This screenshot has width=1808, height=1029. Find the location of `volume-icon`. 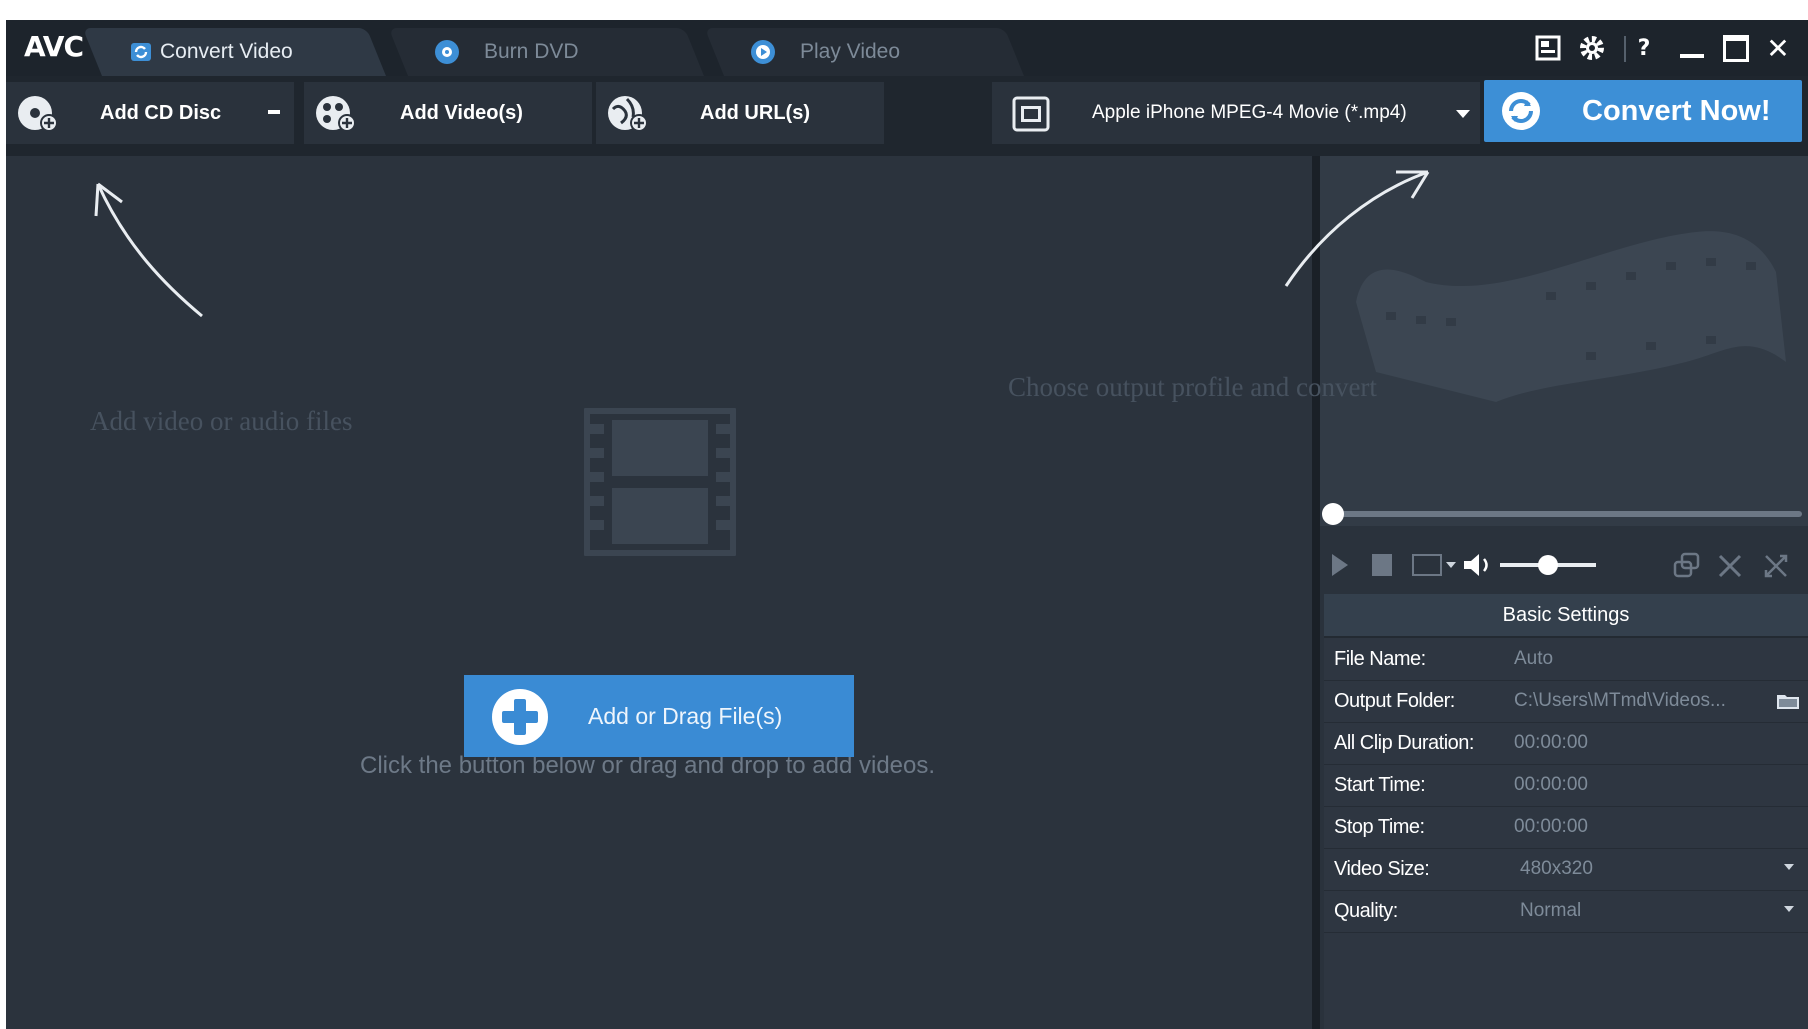

volume-icon is located at coordinates (1479, 565).